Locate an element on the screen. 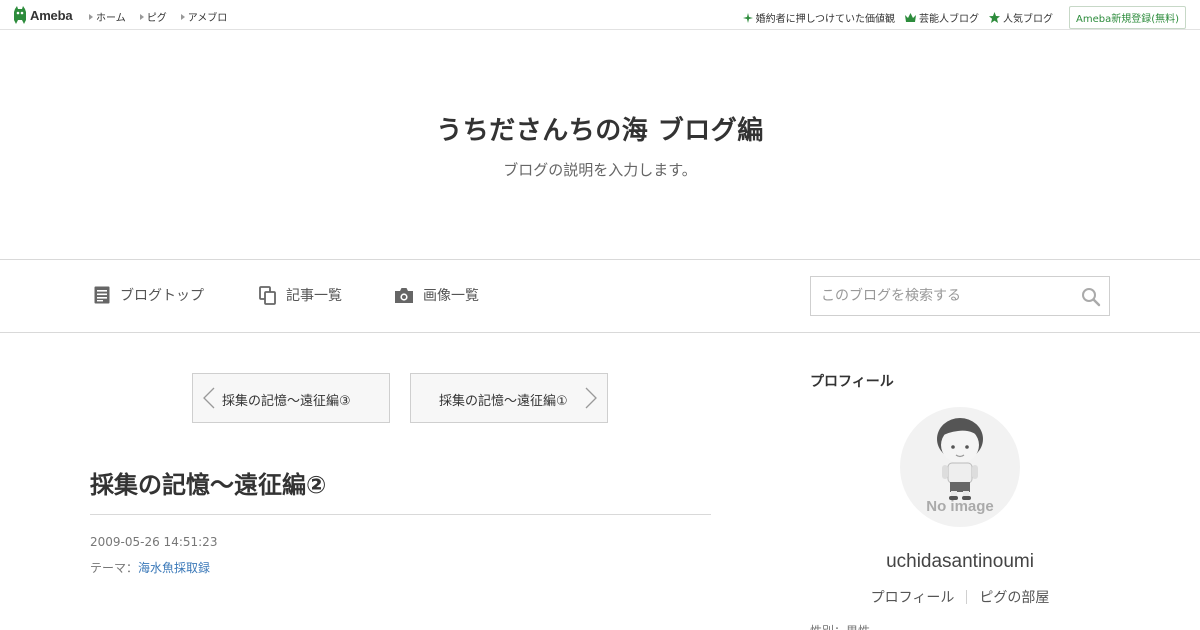 This screenshot has height=630, width=1200. celebrity-blog-label: 芸能人ブログ is located at coordinates (948, 19).